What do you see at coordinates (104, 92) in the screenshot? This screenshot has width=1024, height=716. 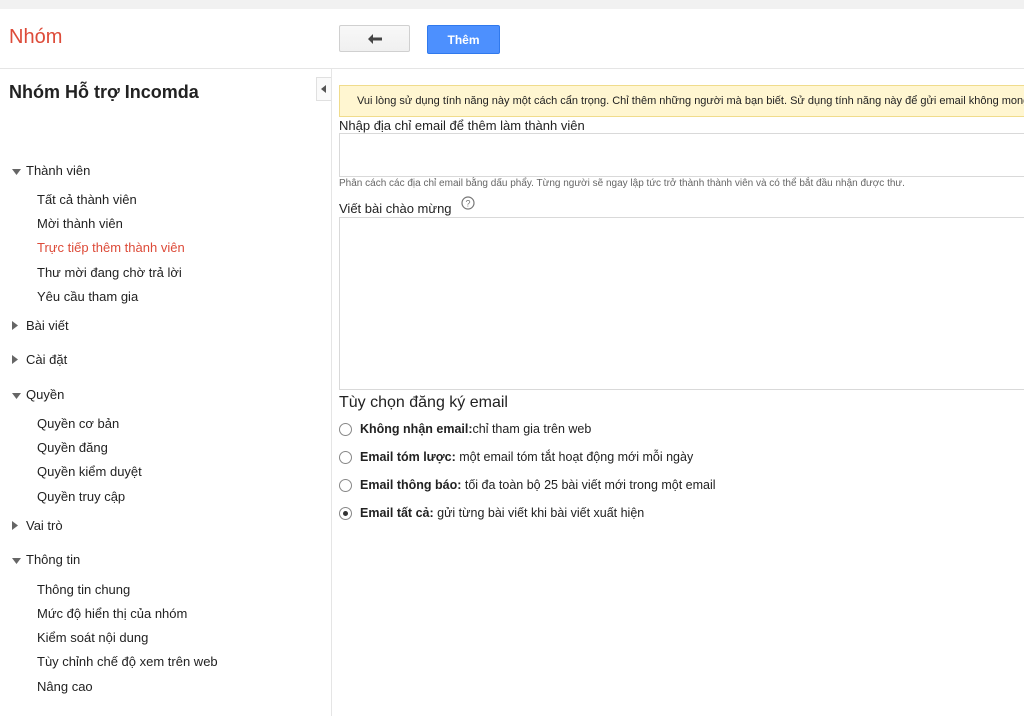 I see `group-name: Nhóm Hỗ trợ Incomda` at bounding box center [104, 92].